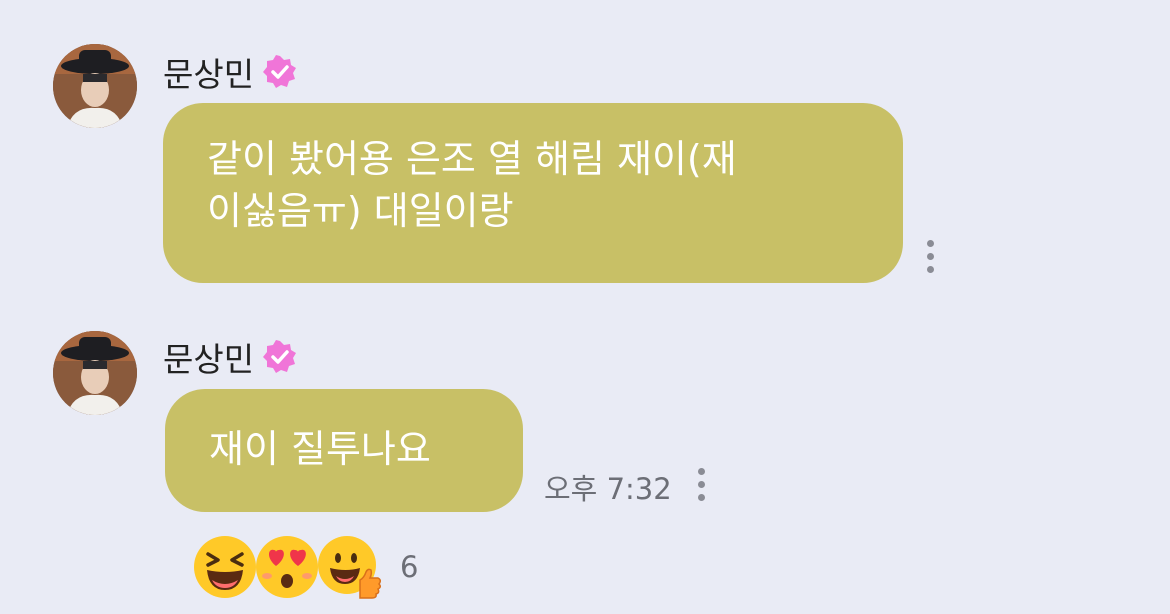 This screenshot has width=1170, height=614. Describe the element at coordinates (608, 489) in the screenshot. I see `message-timestamp: 오후 7:32` at that location.